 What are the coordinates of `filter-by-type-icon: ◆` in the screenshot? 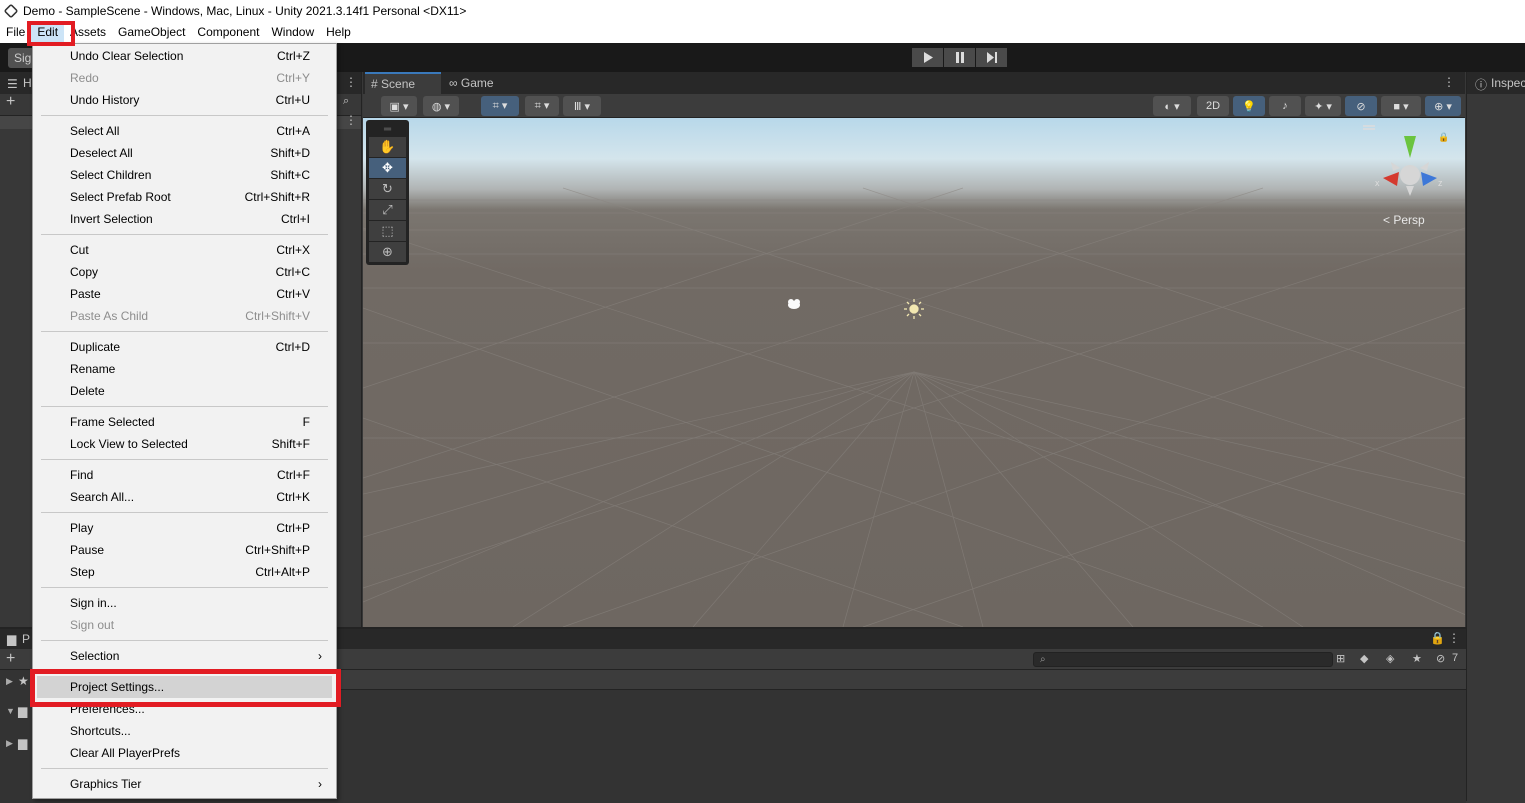 It's located at (1364, 658).